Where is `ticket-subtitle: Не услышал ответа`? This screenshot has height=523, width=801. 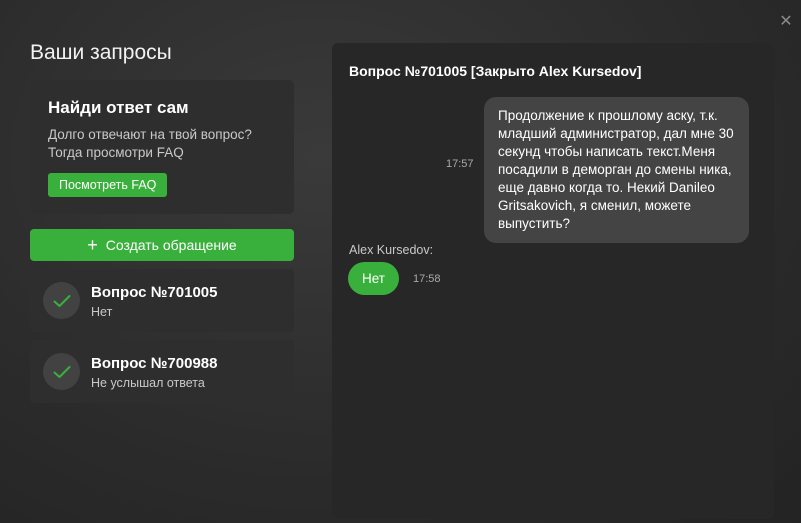 ticket-subtitle: Не услышал ответа is located at coordinates (148, 383).